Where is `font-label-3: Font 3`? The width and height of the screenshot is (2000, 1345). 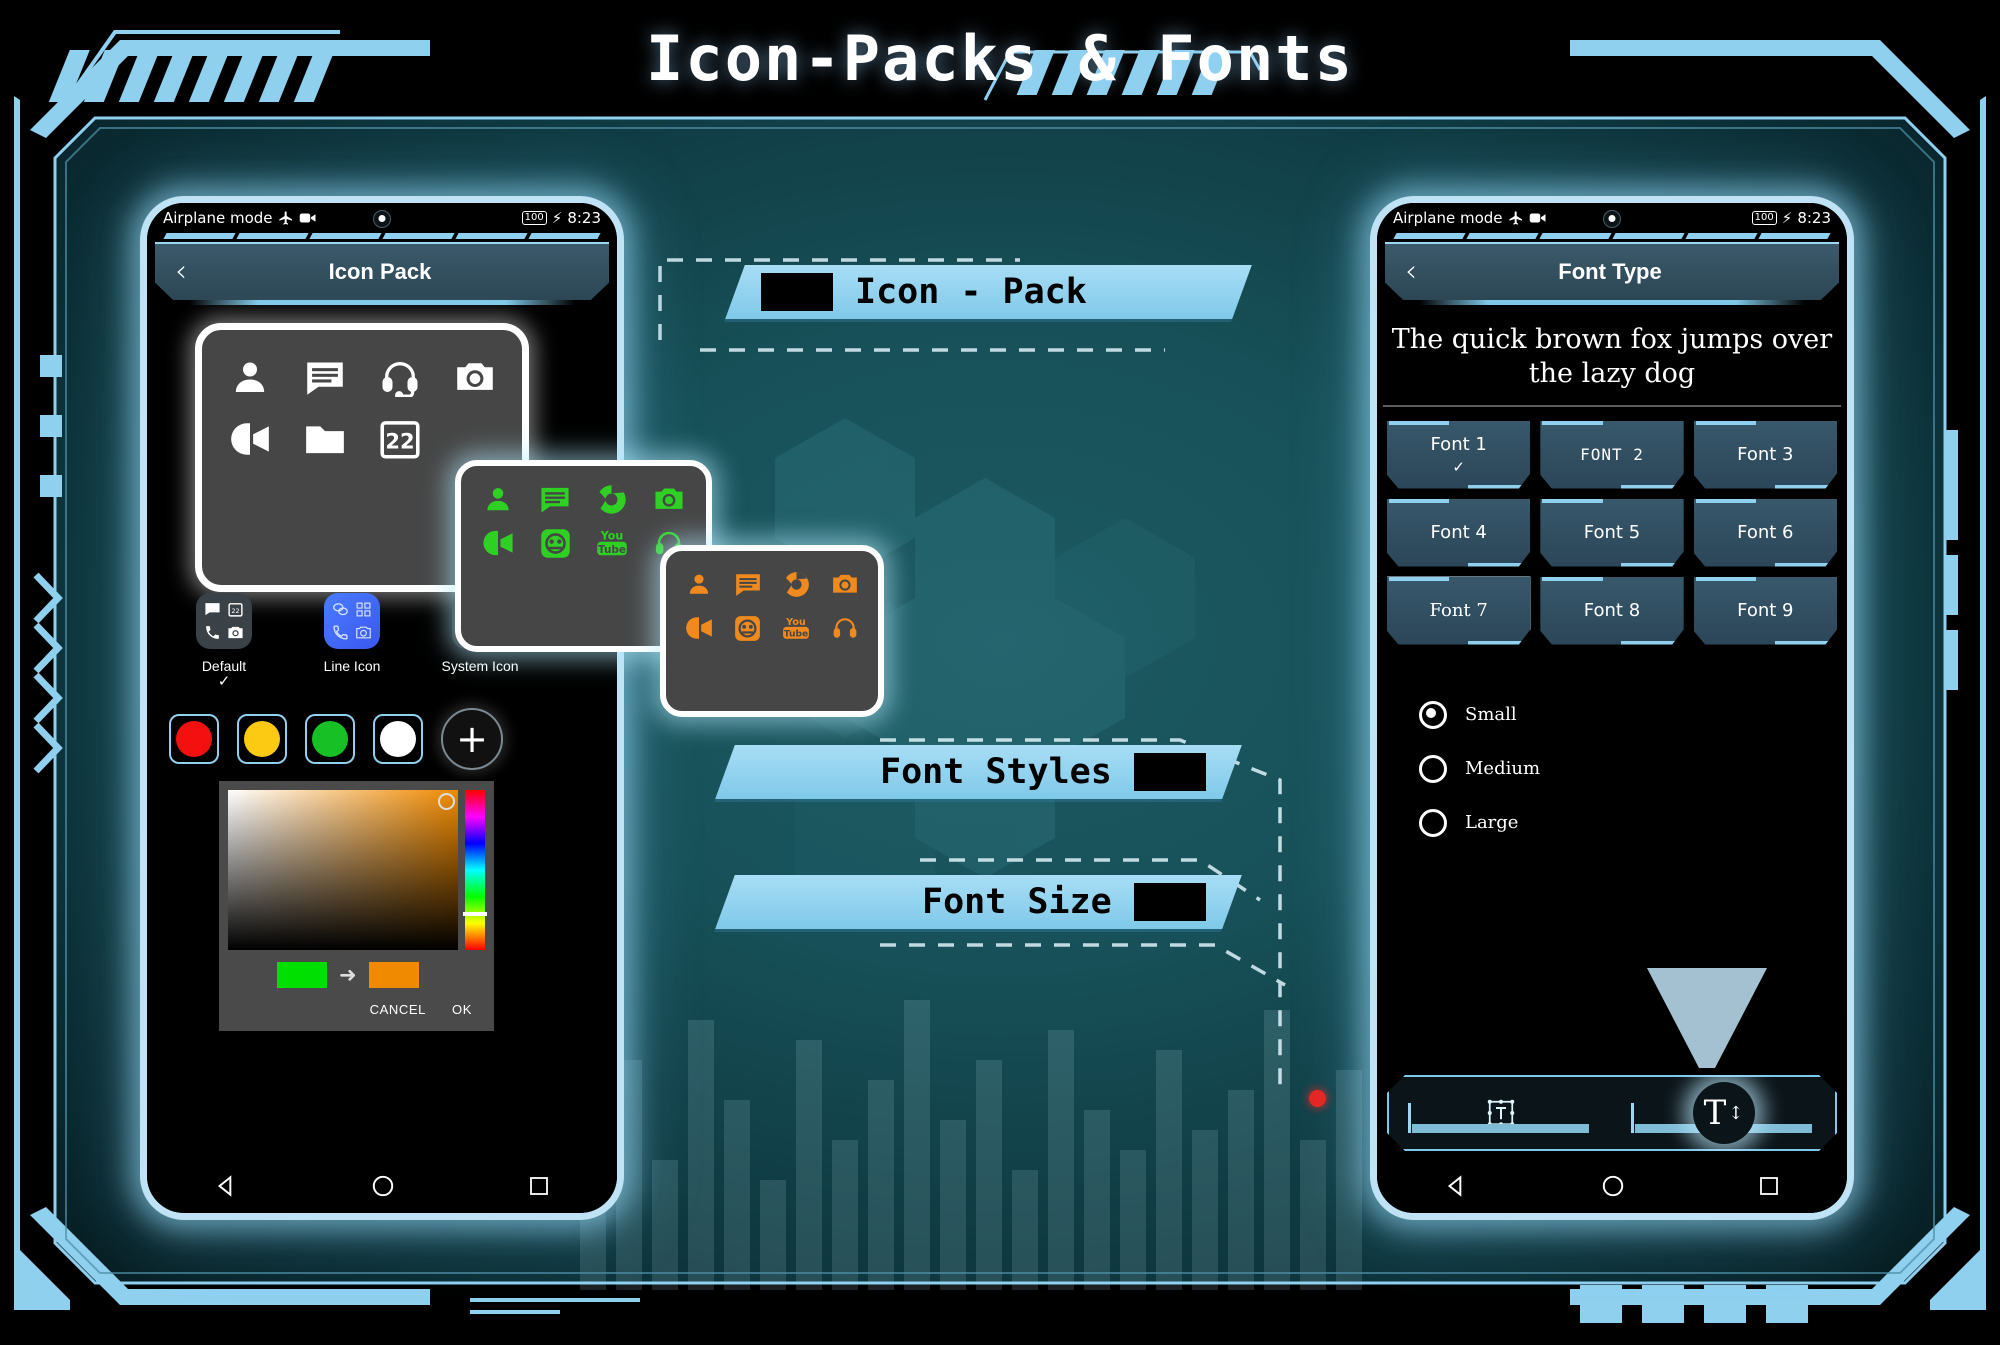
font-label-3: Font 3 is located at coordinates (1765, 454).